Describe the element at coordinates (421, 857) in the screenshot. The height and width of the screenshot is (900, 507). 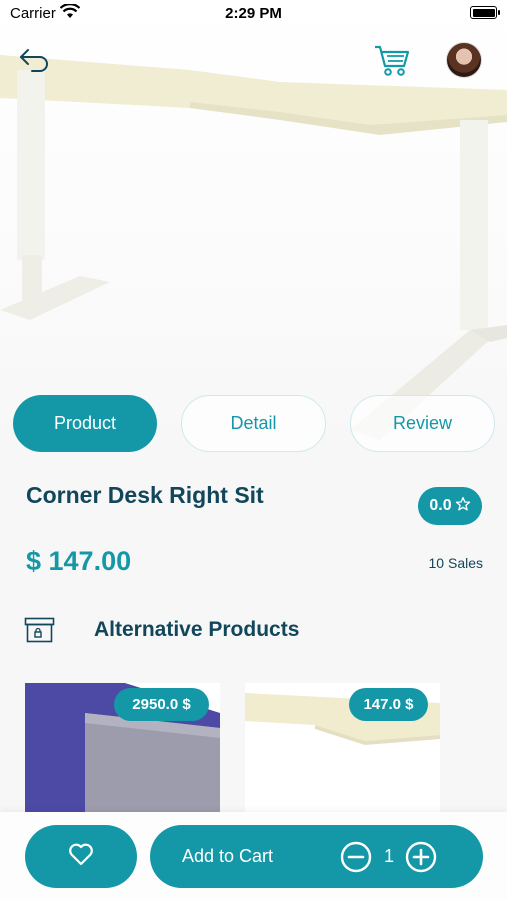
I see `increase-quantity-icon` at that location.